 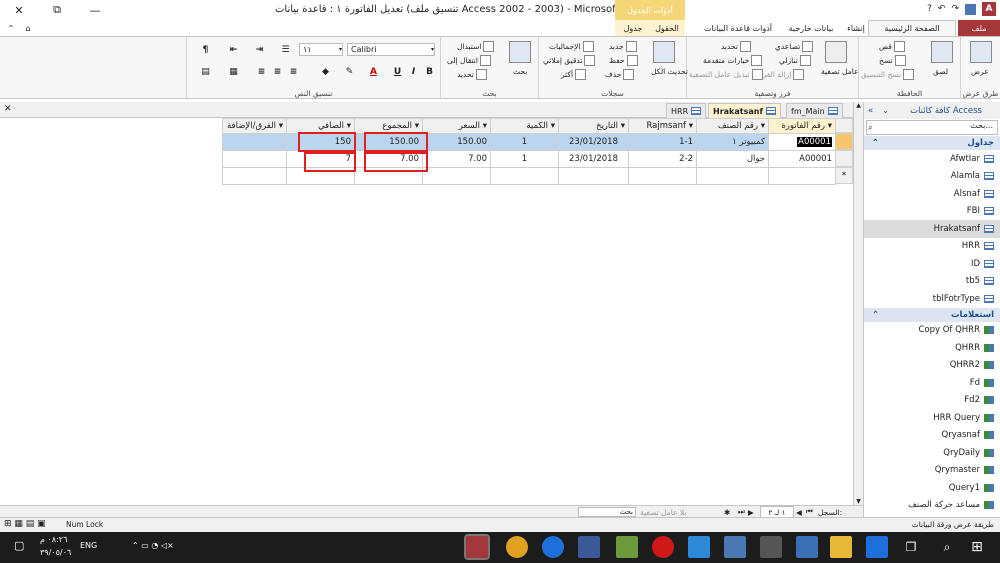 What do you see at coordinates (840, 71) in the screenshot?
I see `filter-button: عامل تصفية` at bounding box center [840, 71].